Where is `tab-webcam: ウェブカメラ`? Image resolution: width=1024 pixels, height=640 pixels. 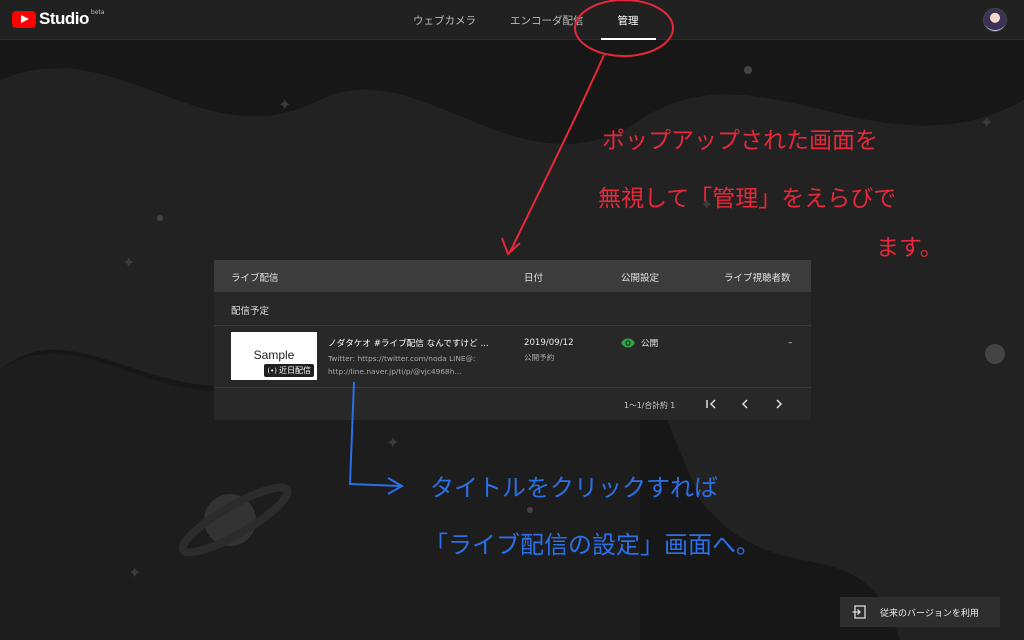 tab-webcam: ウェブカメラ is located at coordinates (444, 20).